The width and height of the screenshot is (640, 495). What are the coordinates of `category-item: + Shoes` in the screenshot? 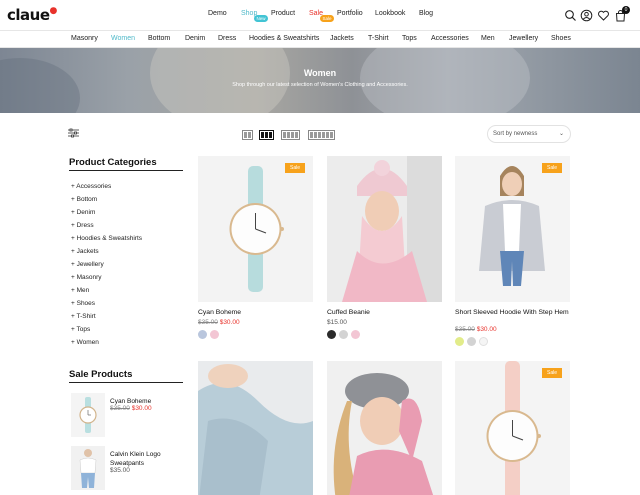 It's located at (83, 303).